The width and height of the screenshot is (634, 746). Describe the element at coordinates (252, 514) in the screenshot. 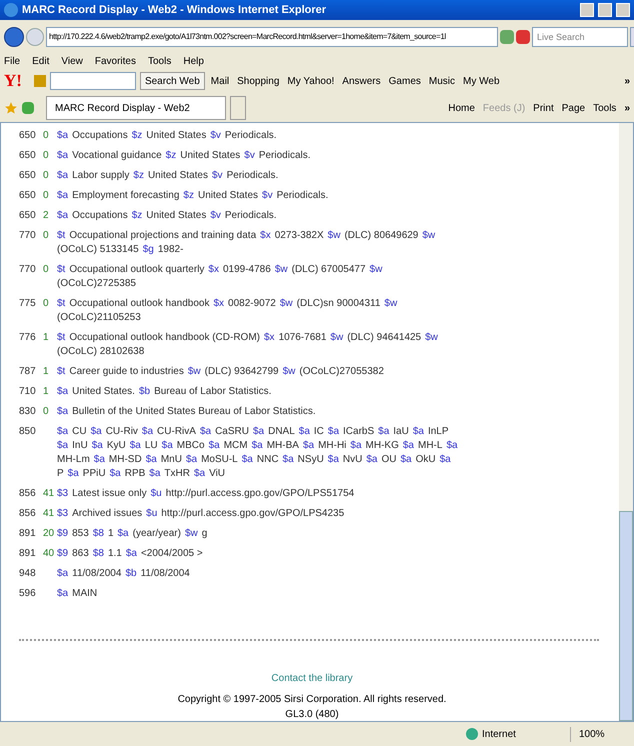

I see `subfield-value: http://purl.access.gpo.gov/GPO/LPS4235` at that location.